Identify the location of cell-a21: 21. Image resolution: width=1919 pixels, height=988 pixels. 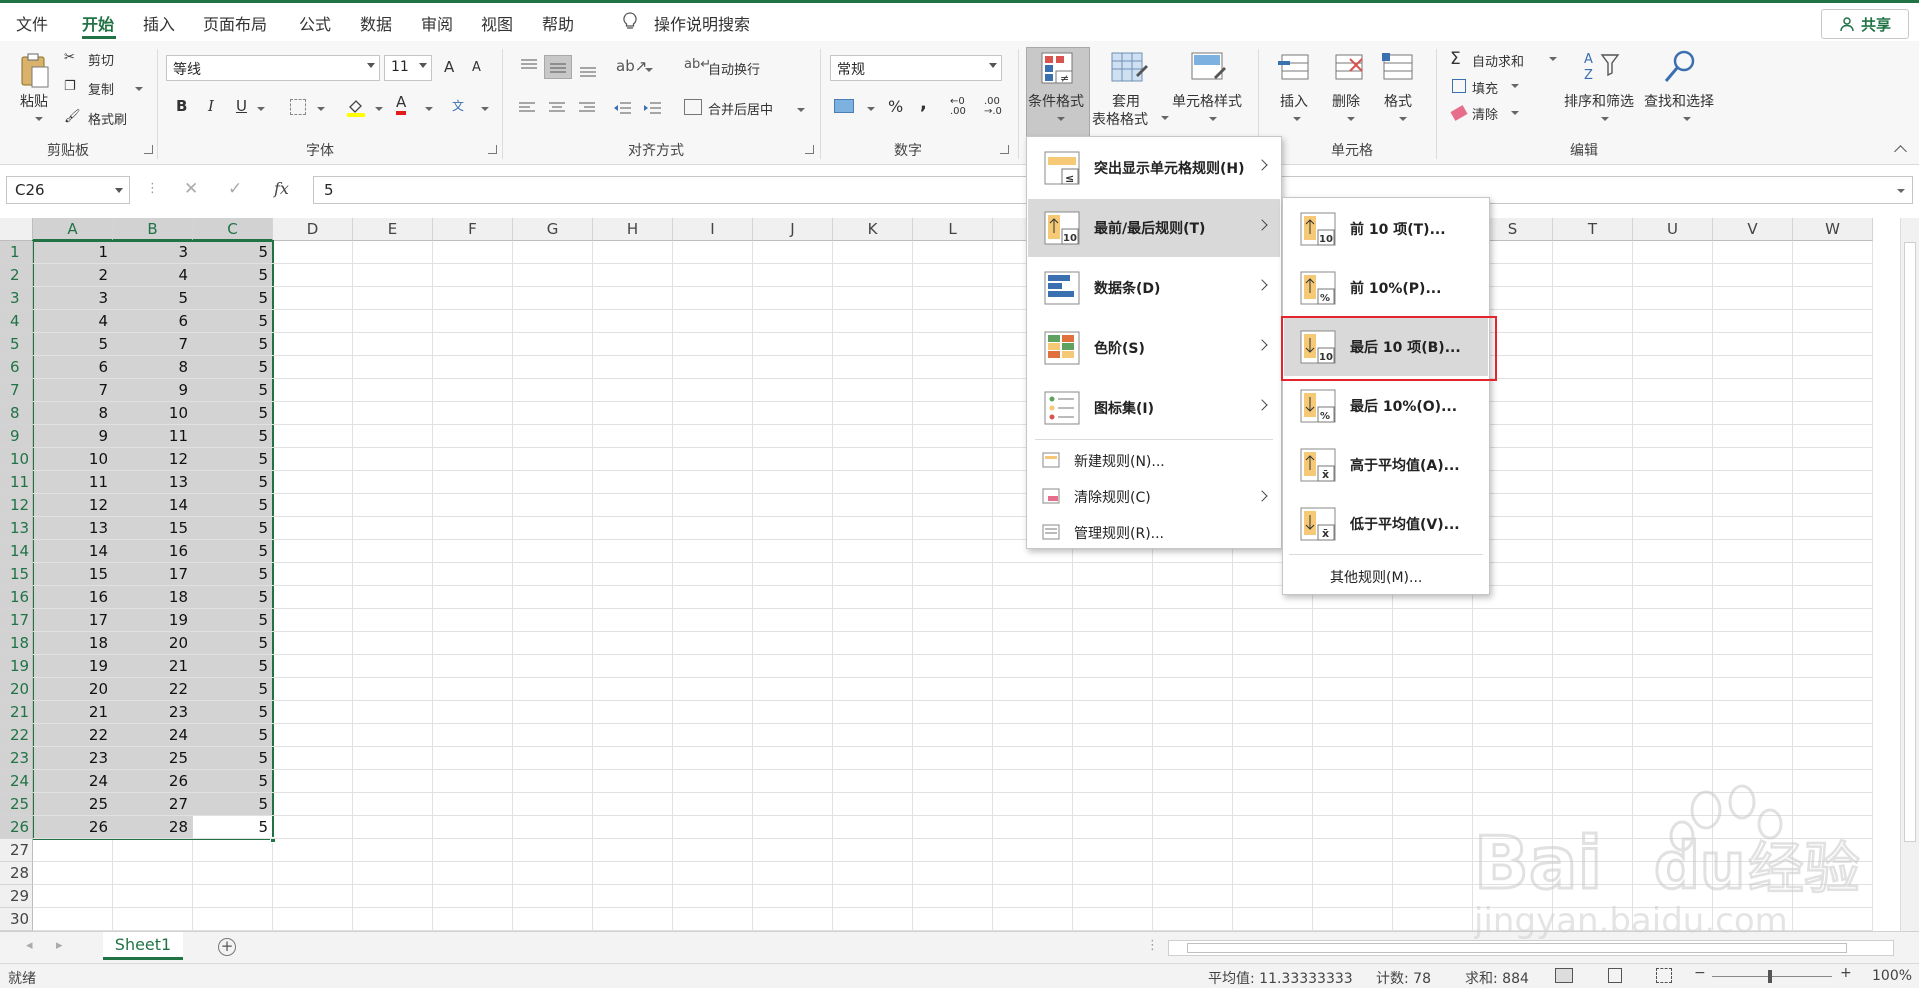
(73, 712).